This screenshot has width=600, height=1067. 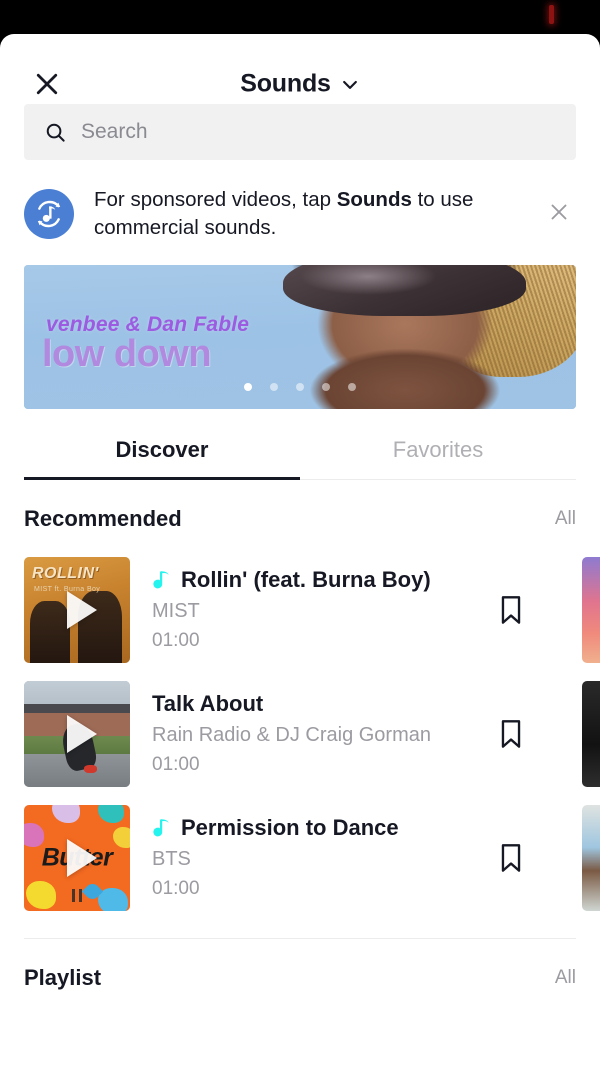 I want to click on tab-favorites-label: Favorites, so click(x=438, y=449).